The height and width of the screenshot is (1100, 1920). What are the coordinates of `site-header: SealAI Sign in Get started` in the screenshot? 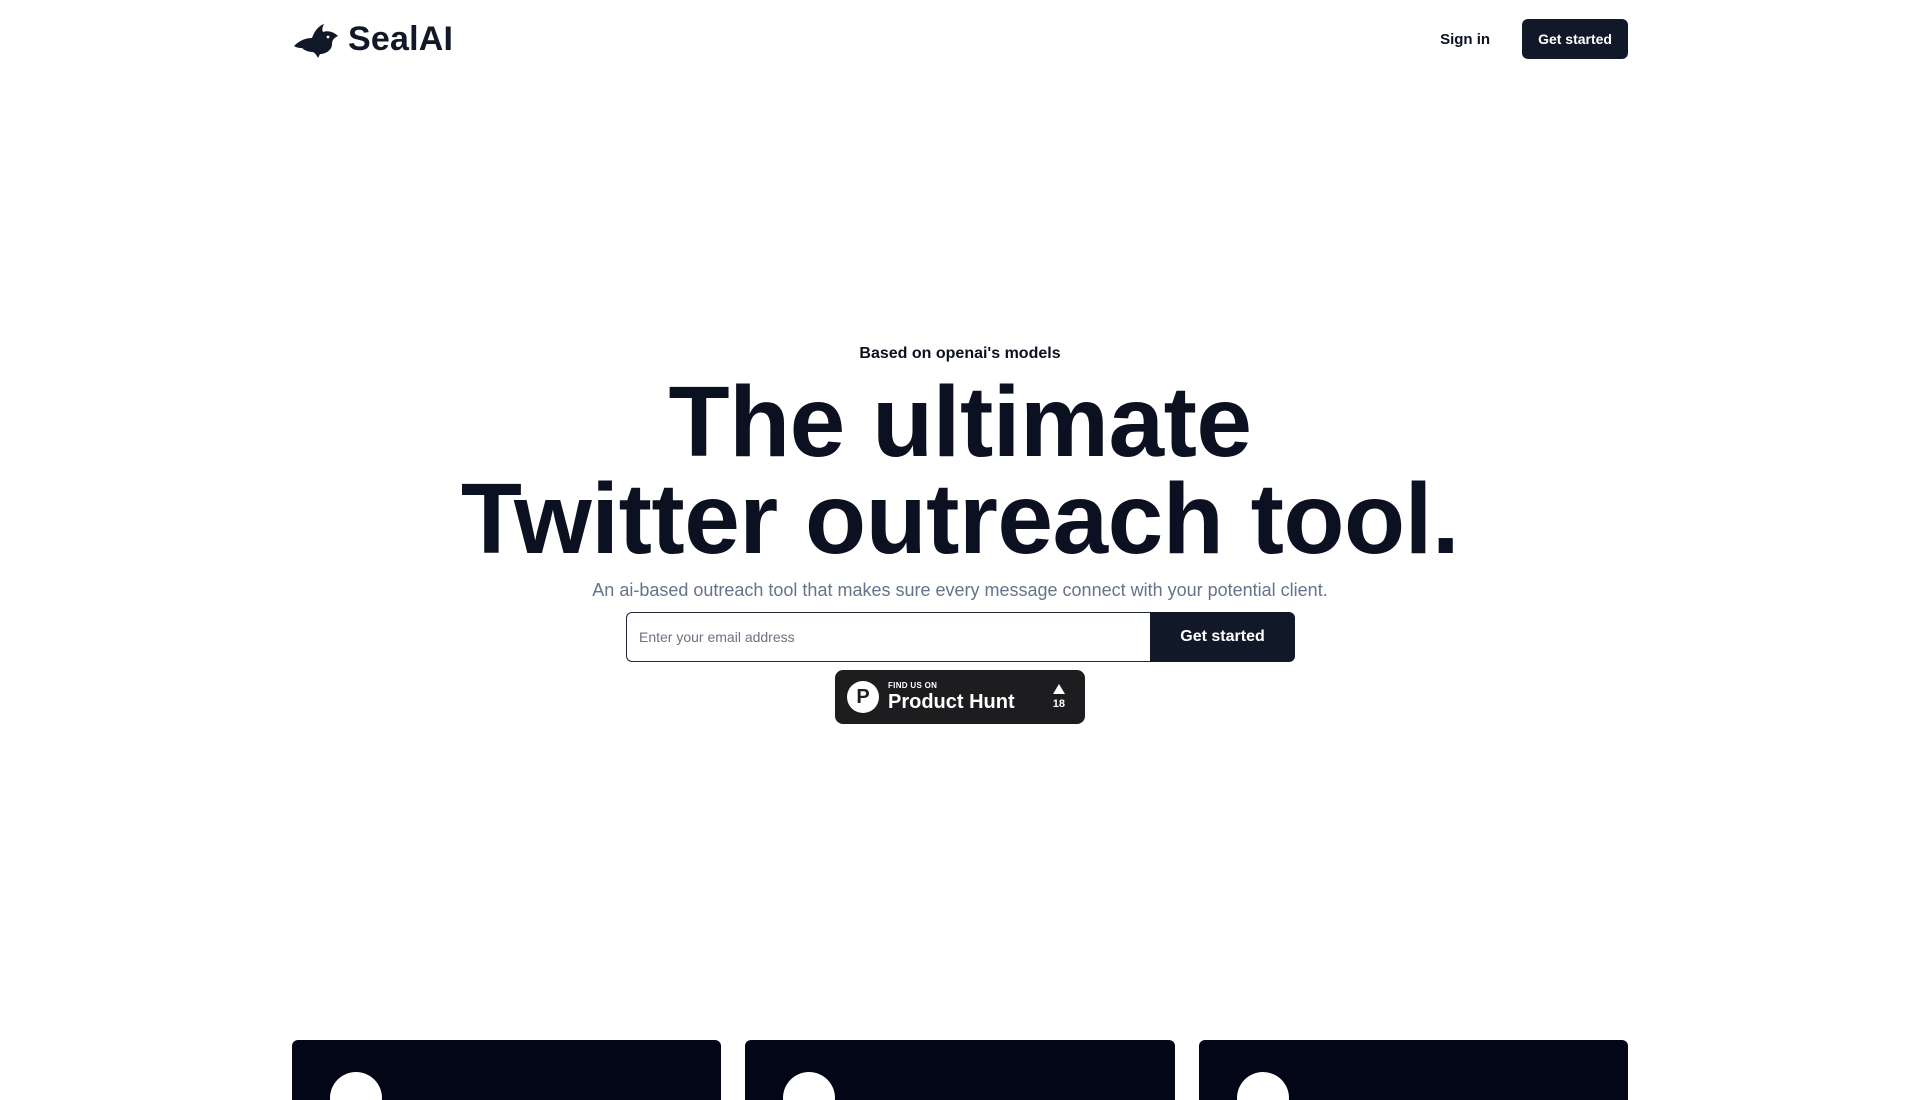 It's located at (960, 39).